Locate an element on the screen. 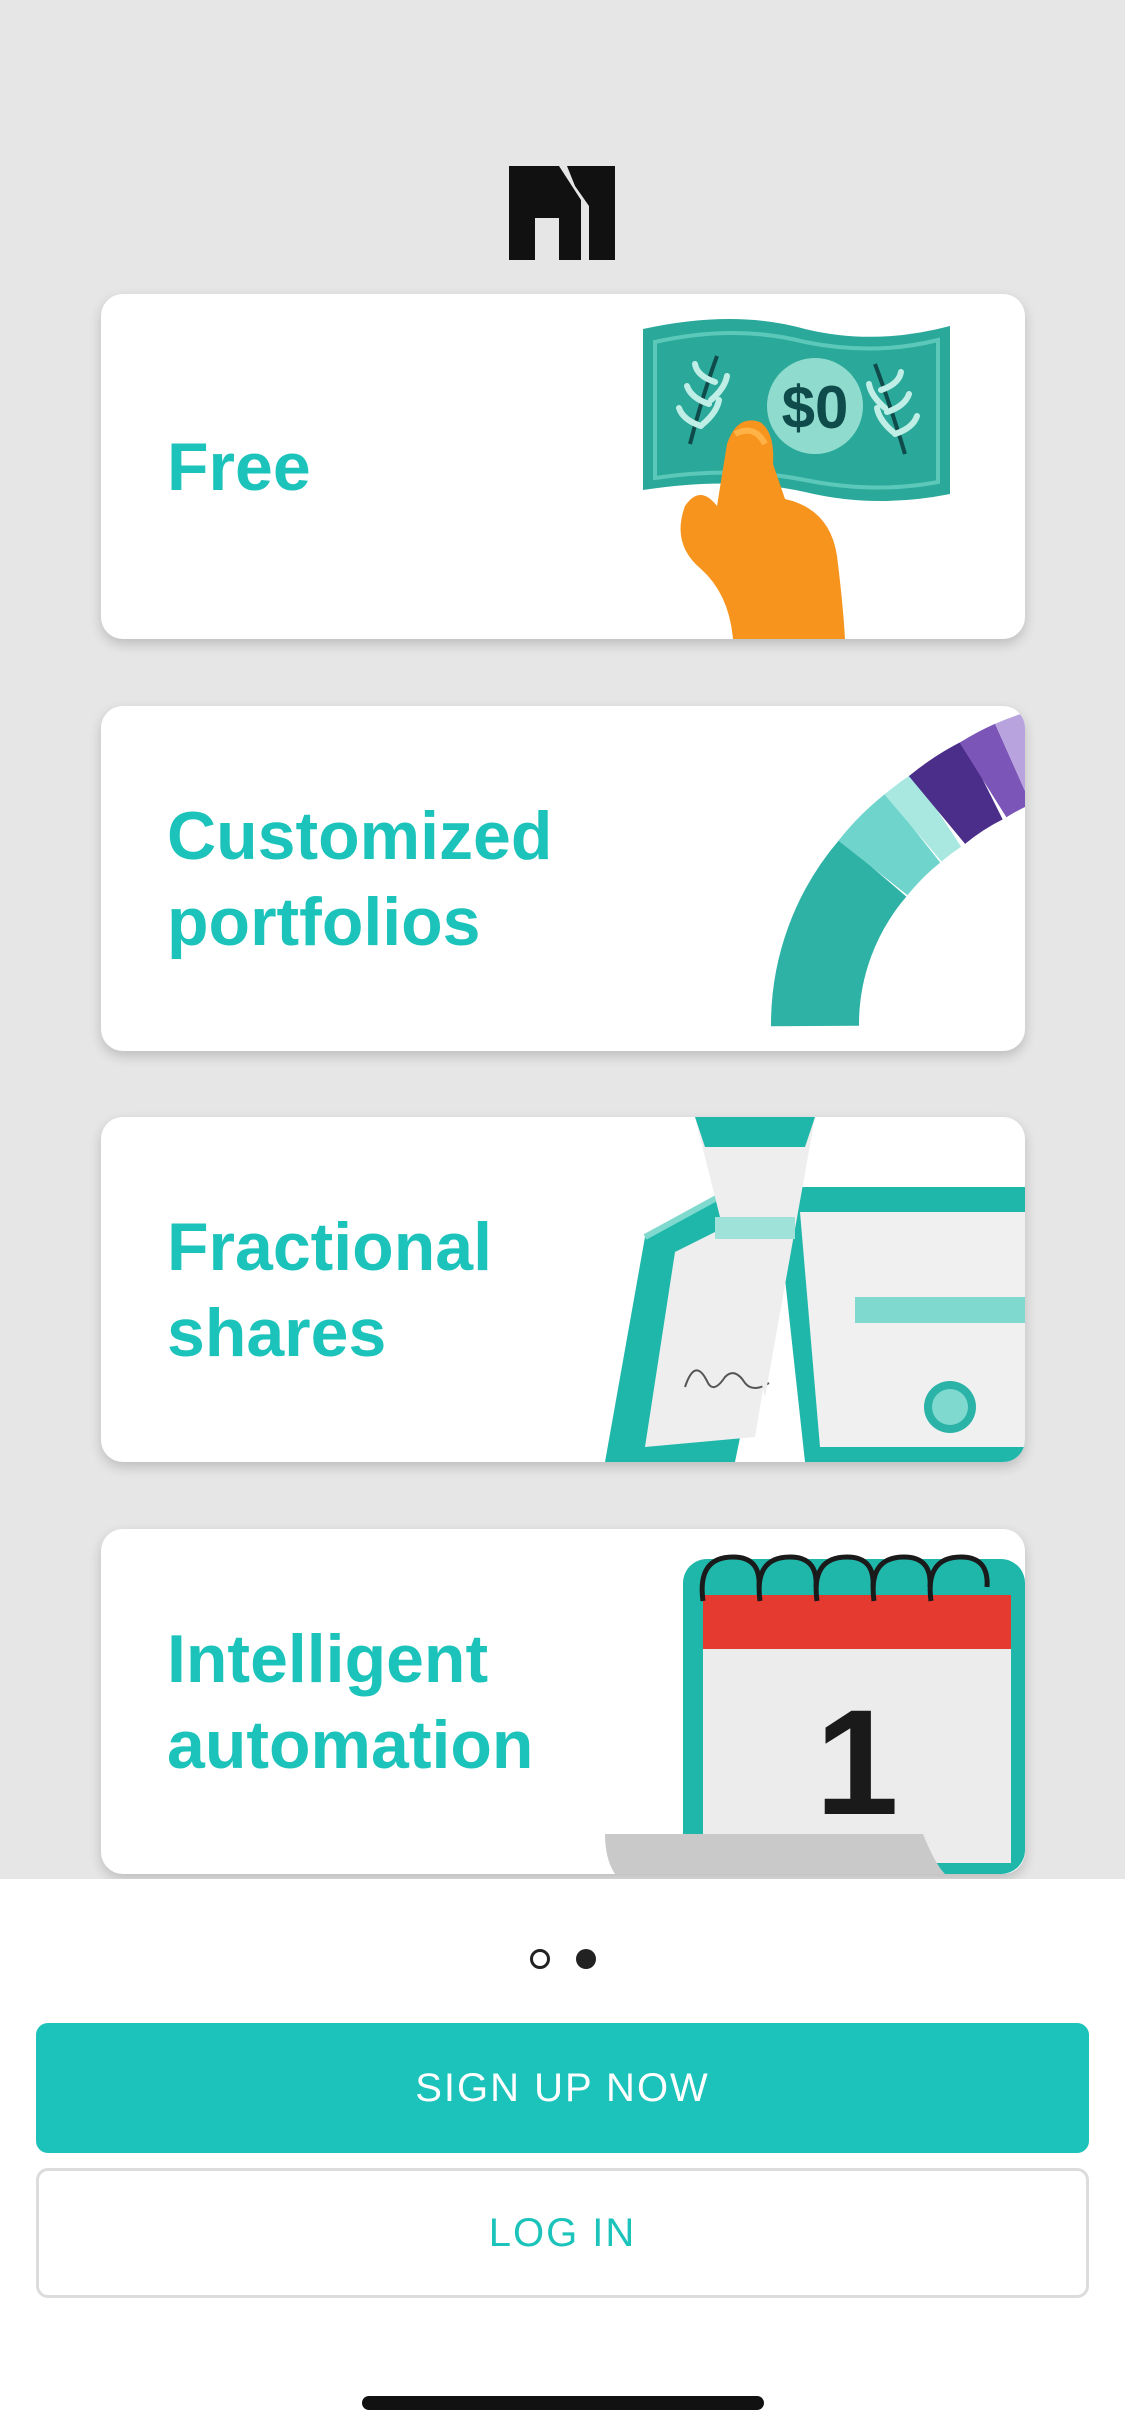 The width and height of the screenshot is (1125, 2436). log-in-button: LOG IN is located at coordinates (562, 2233).